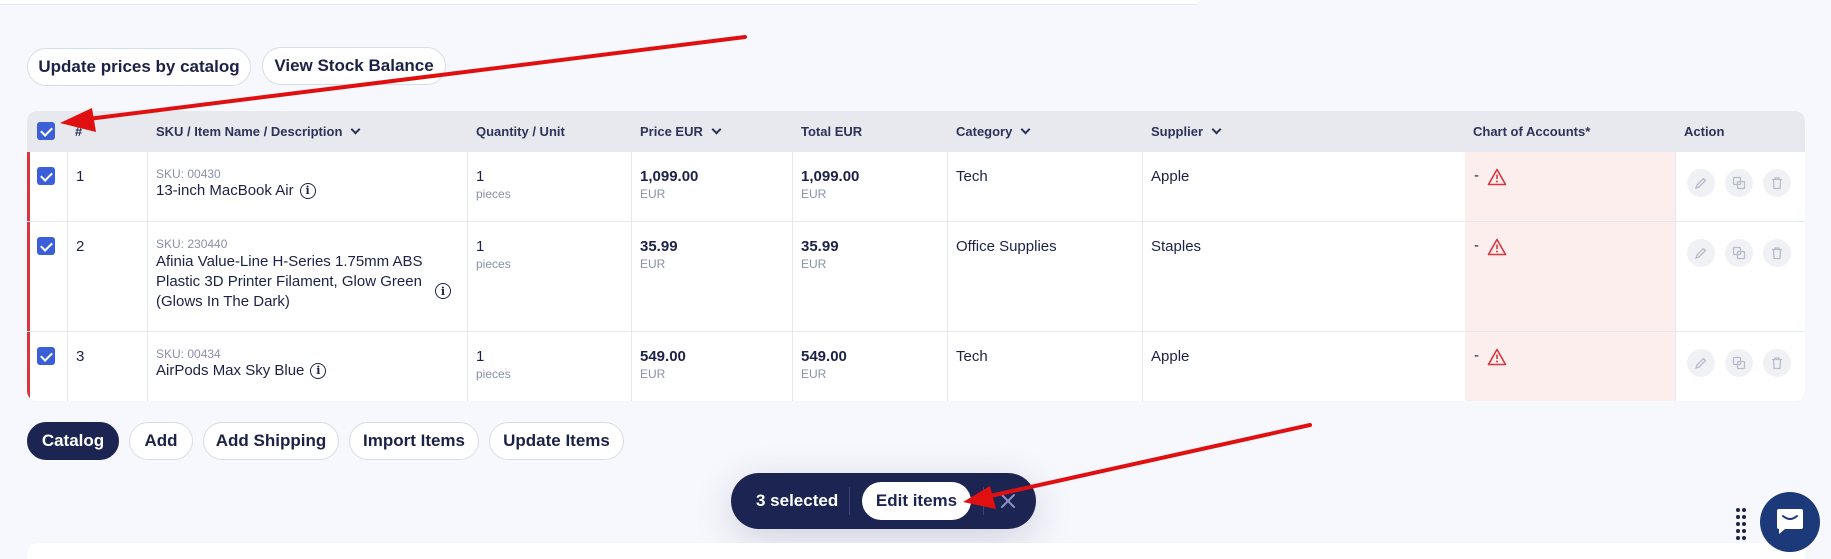  What do you see at coordinates (188, 174) in the screenshot?
I see `row-sku: SKU: 00430` at bounding box center [188, 174].